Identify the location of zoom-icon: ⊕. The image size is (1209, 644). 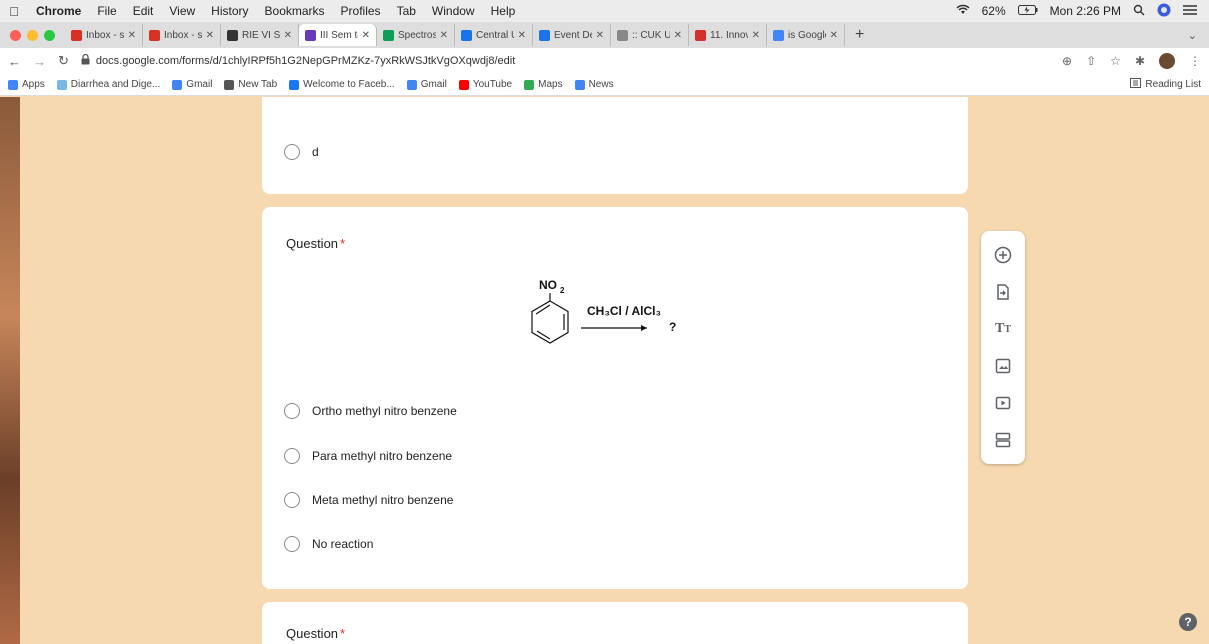
(1067, 61).